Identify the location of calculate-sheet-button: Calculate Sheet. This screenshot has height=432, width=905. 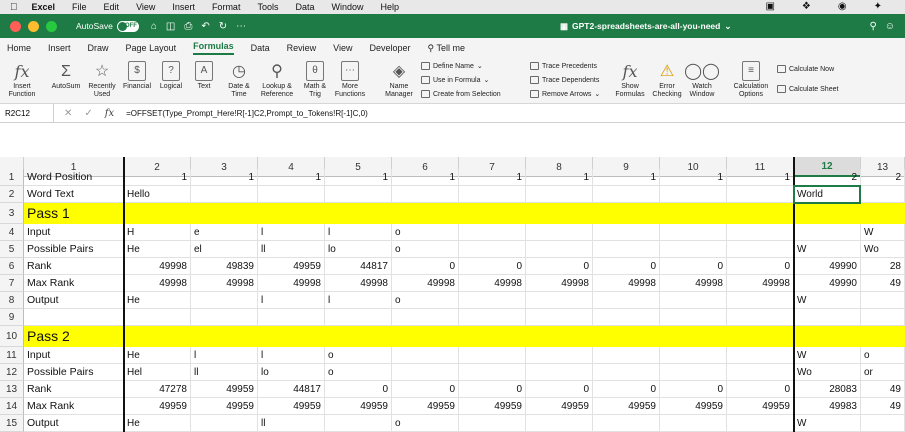
(807, 89).